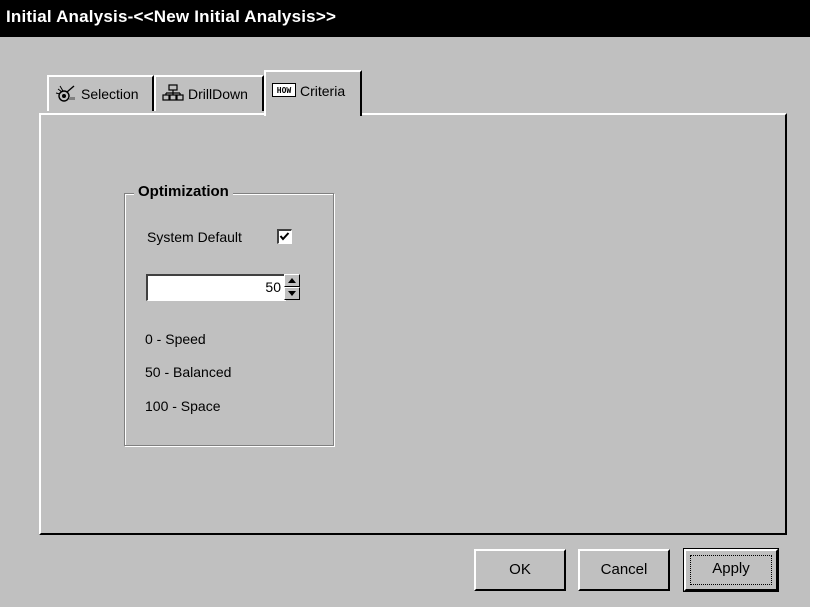  I want to click on optimization-group-title: Optimization, so click(183, 191).